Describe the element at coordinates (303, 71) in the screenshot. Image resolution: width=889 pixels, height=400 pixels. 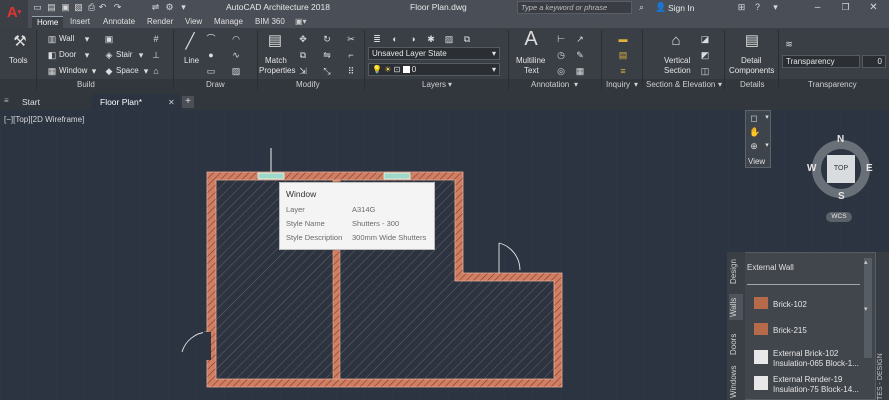
I see `stretch-icon: ⇲` at that location.